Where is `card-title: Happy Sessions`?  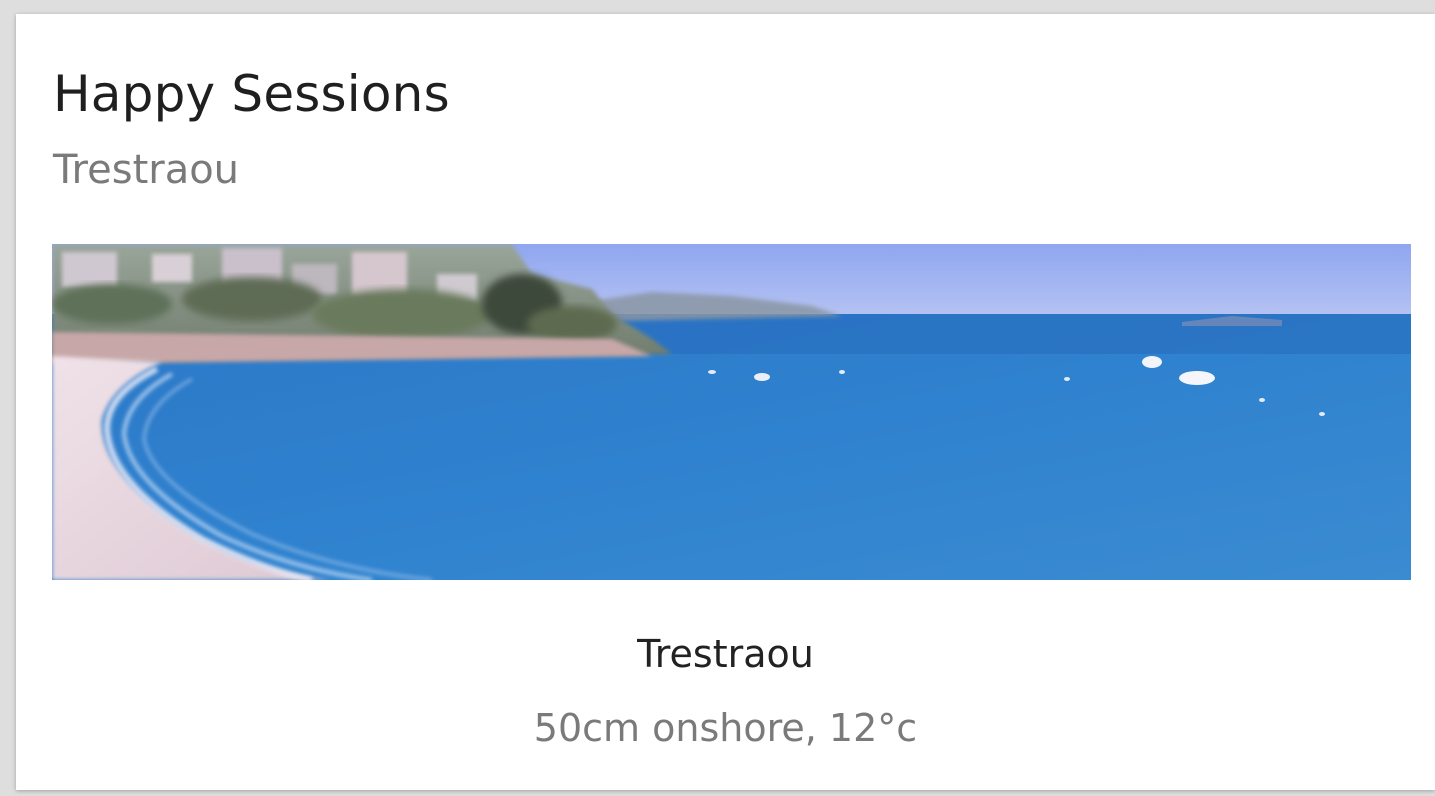 card-title: Happy Sessions is located at coordinates (251, 94).